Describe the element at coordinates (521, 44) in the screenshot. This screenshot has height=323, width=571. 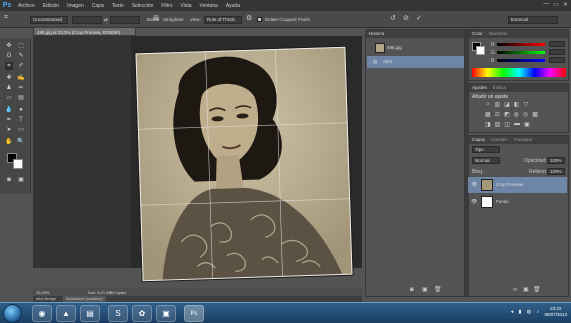
I see `channel-r-slider` at that location.